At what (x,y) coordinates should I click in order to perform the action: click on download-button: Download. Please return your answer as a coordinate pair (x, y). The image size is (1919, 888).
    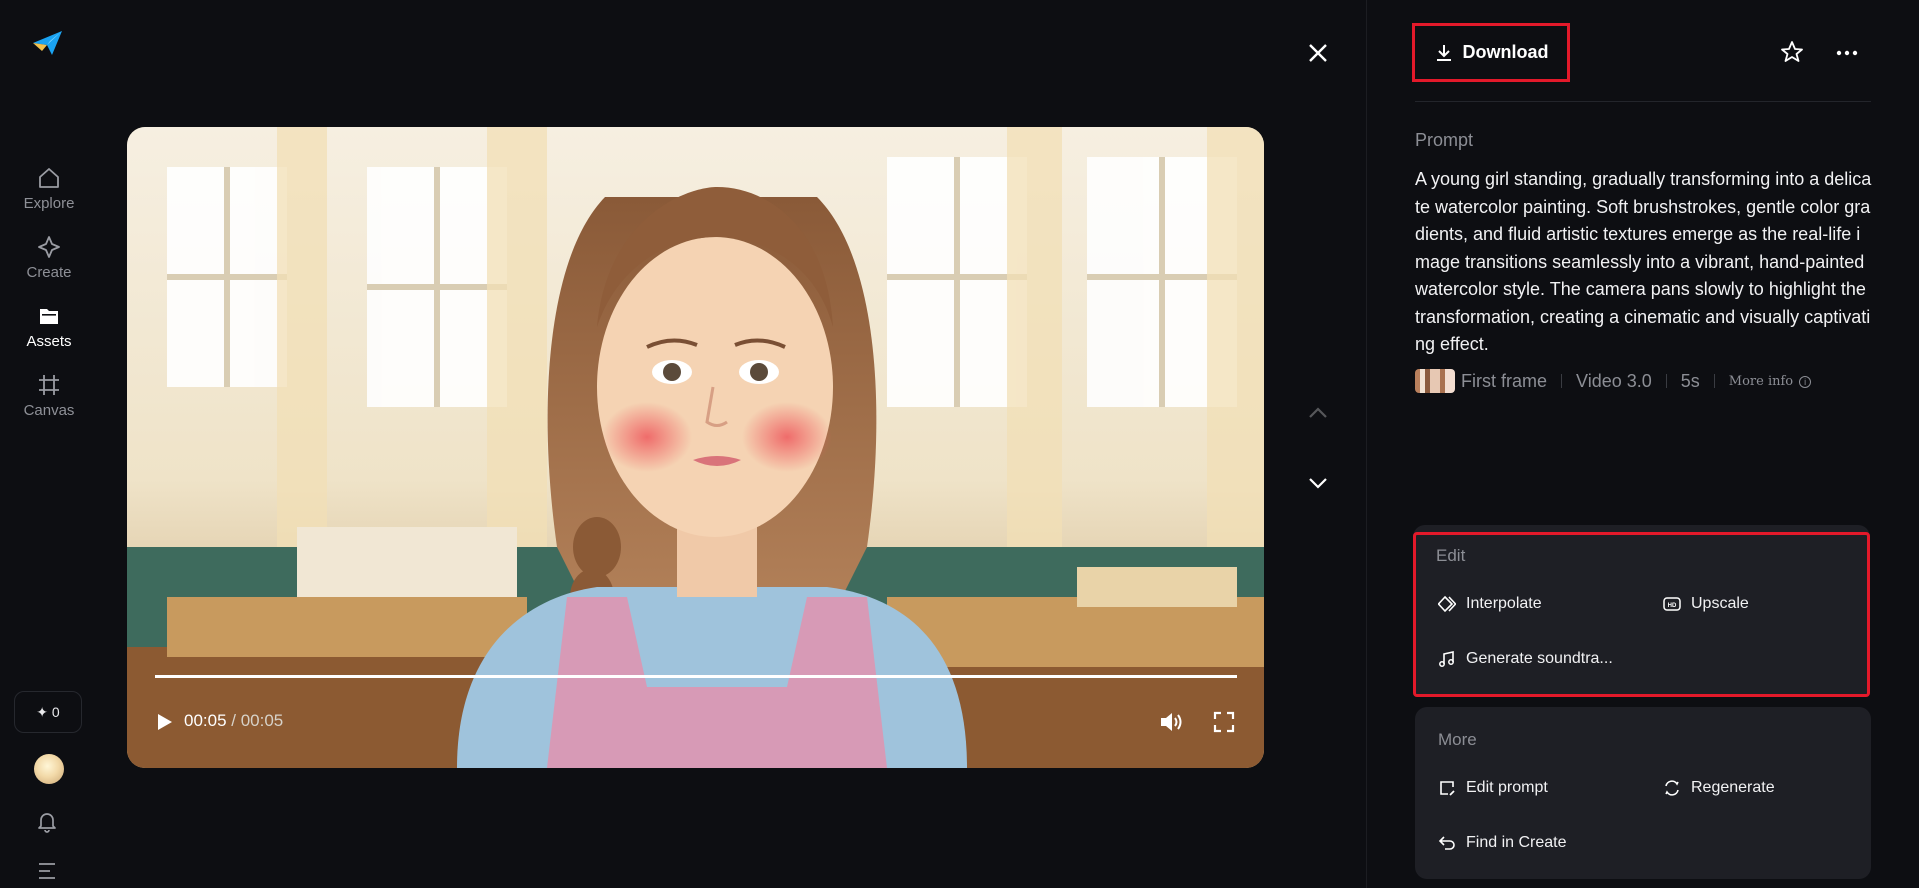
    Looking at the image, I should click on (1491, 52).